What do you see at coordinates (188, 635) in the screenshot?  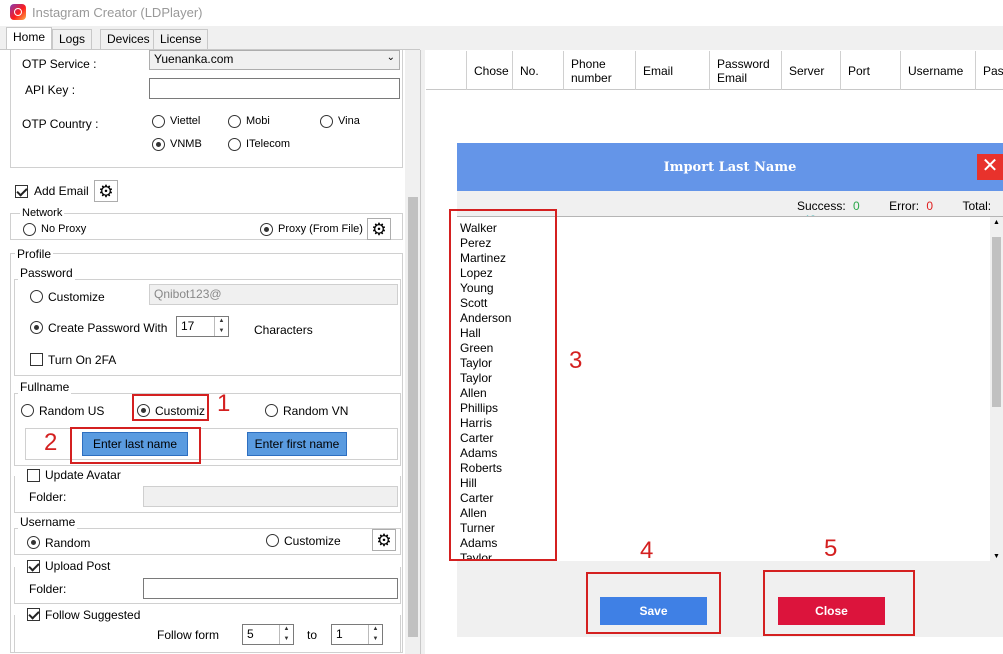 I see `follow-form-label: Follow form` at bounding box center [188, 635].